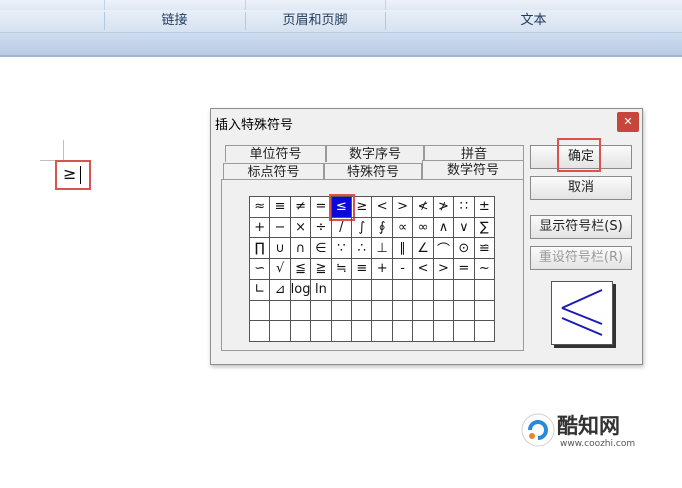 The height and width of the screenshot is (488, 682). What do you see at coordinates (301, 249) in the screenshot?
I see `symbol-cell: ∩` at bounding box center [301, 249].